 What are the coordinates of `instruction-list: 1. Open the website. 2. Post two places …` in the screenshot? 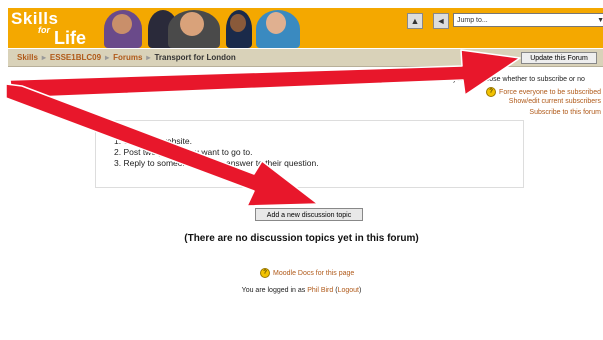 It's located at (216, 152).